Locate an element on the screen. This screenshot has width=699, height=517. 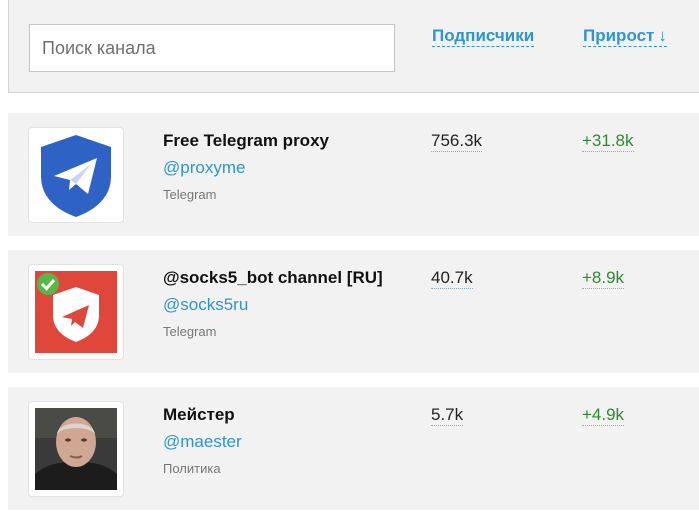
channel-title: Free Telegram proxy is located at coordinates (246, 141).